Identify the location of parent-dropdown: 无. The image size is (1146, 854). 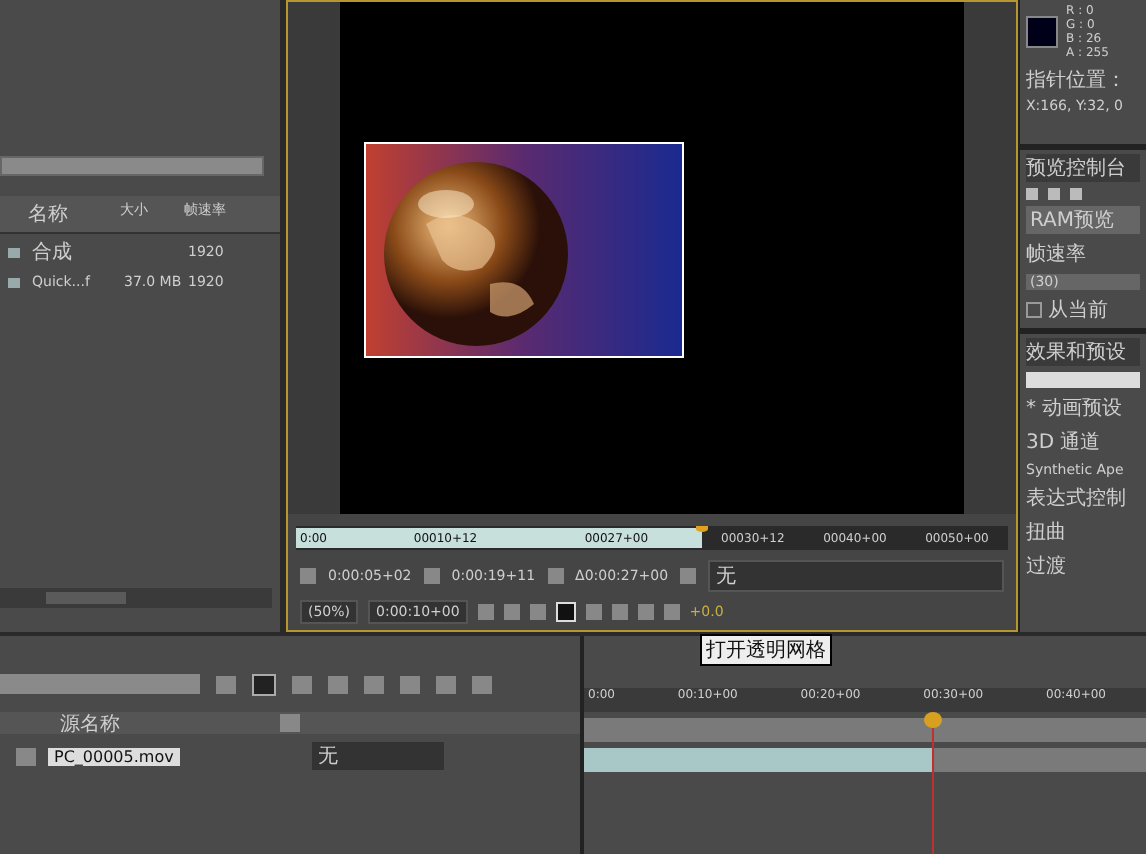
(377, 756).